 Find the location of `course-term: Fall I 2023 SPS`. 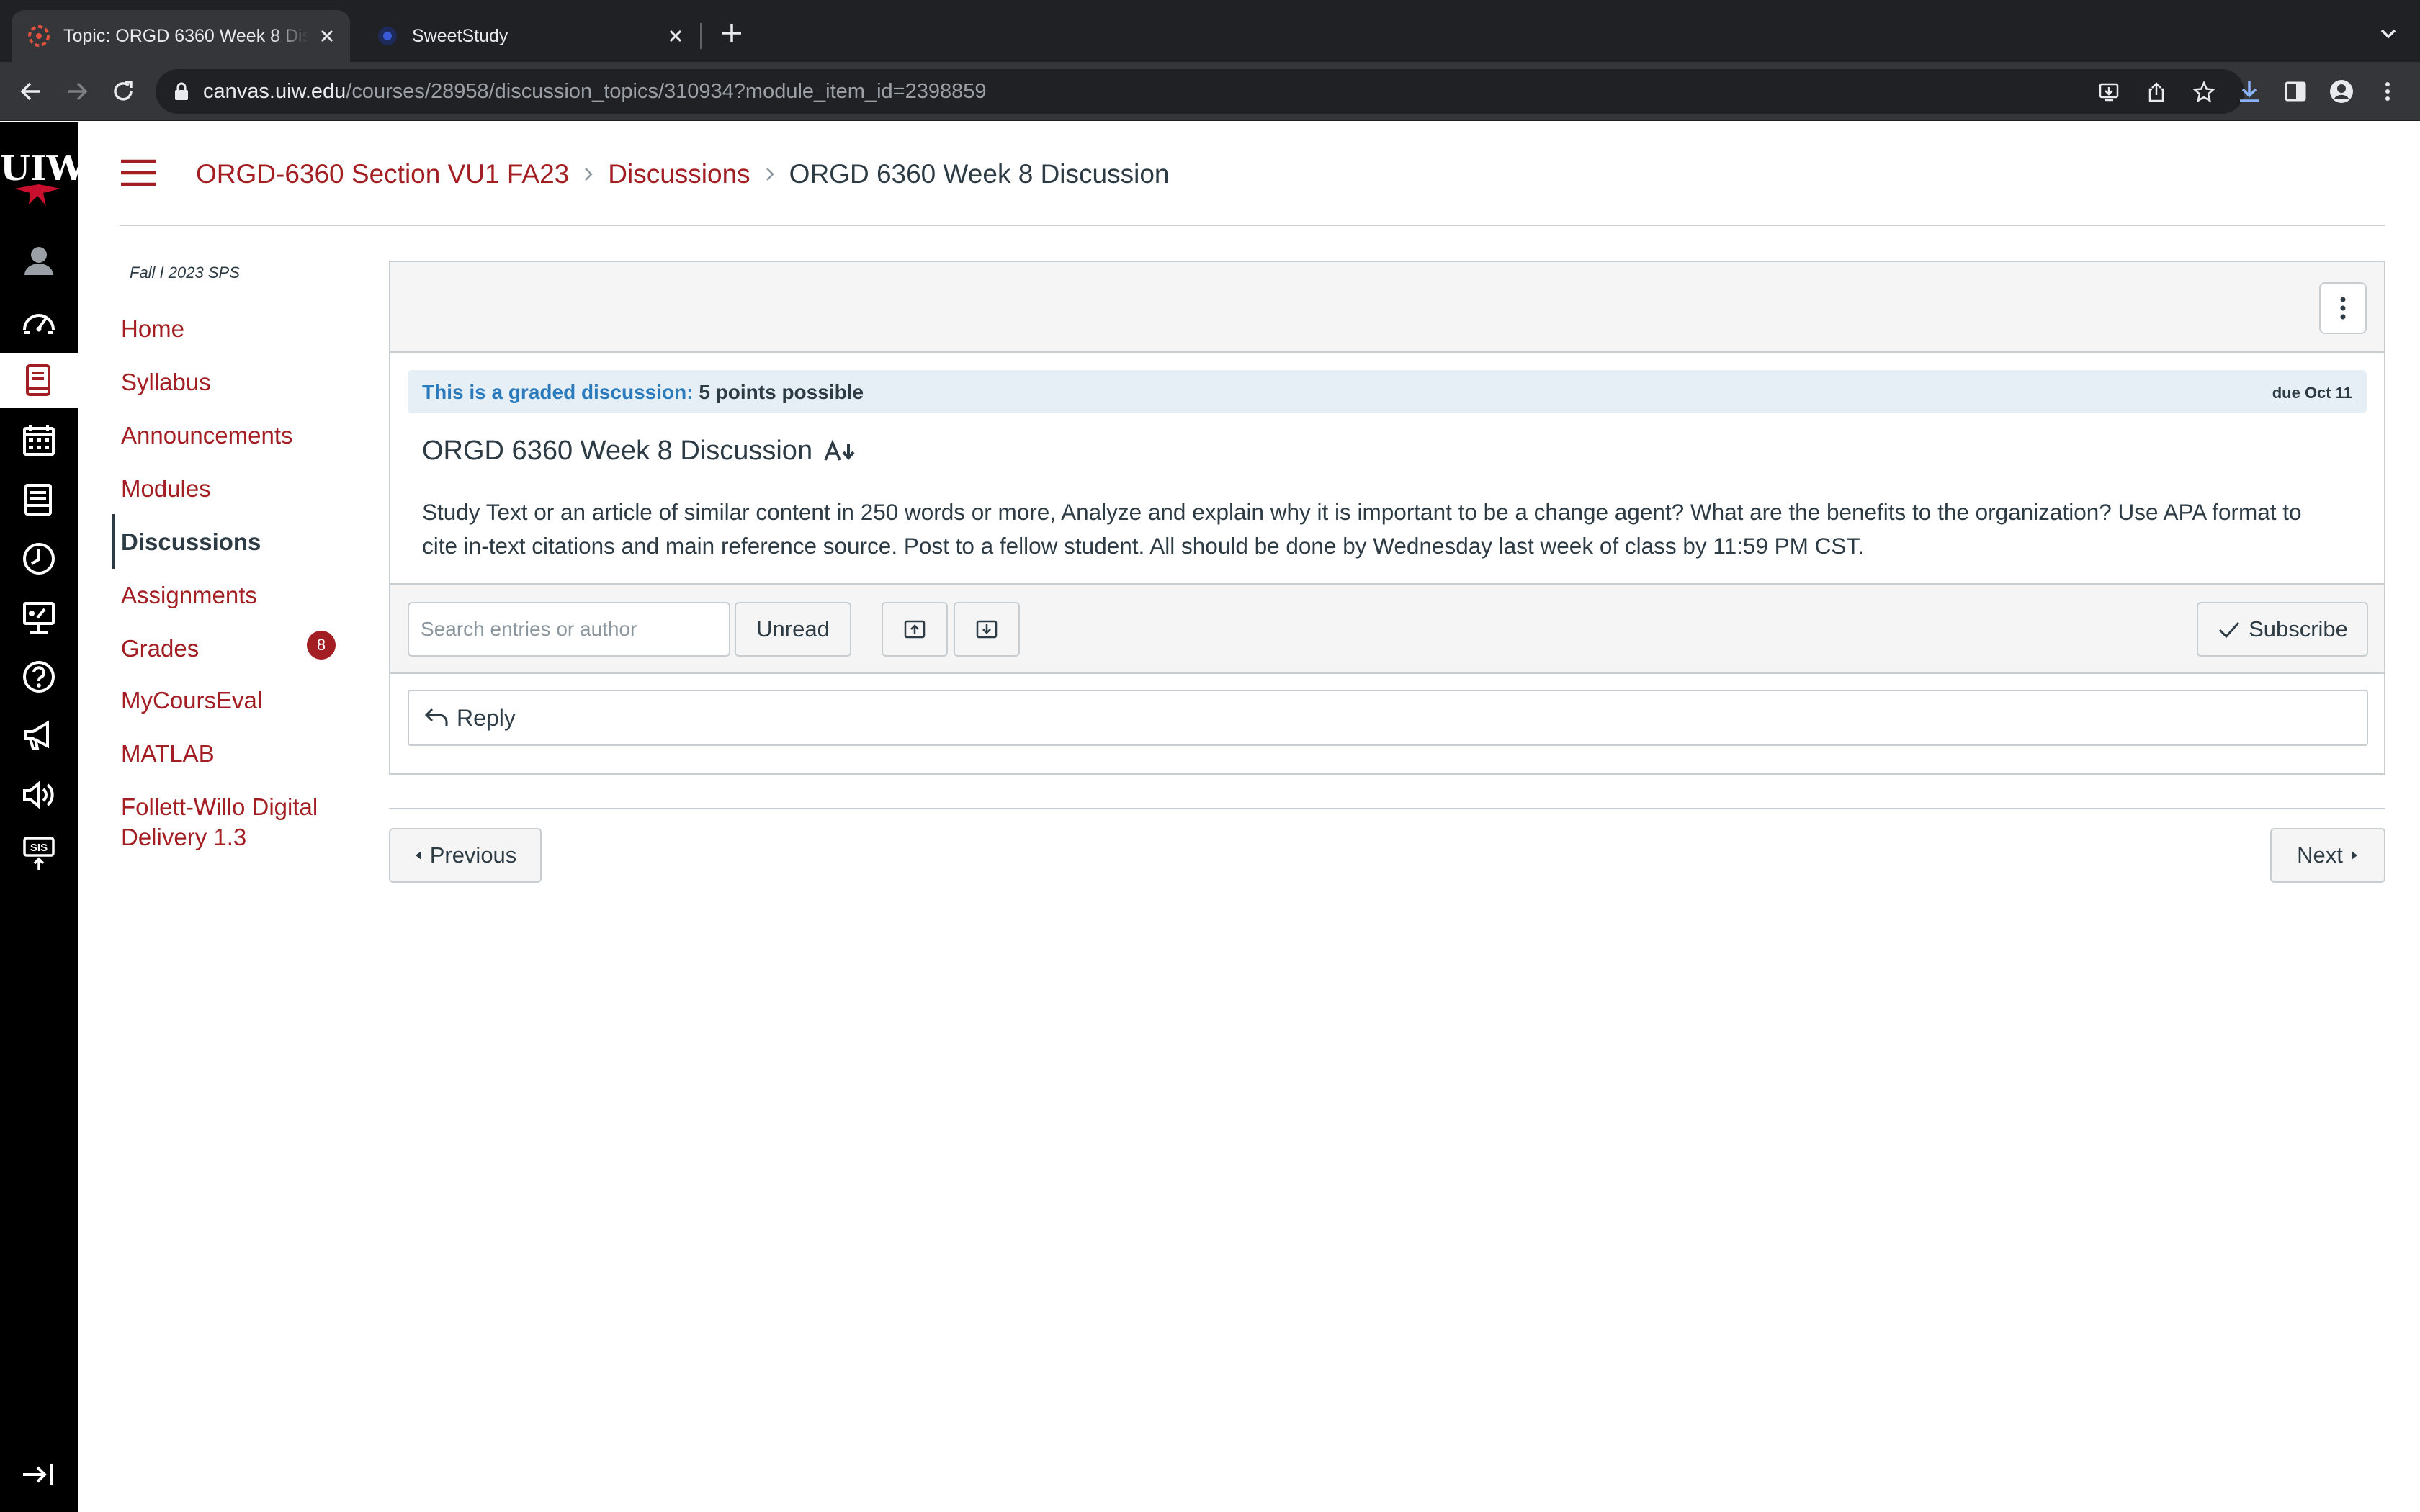

course-term: Fall I 2023 SPS is located at coordinates (185, 273).